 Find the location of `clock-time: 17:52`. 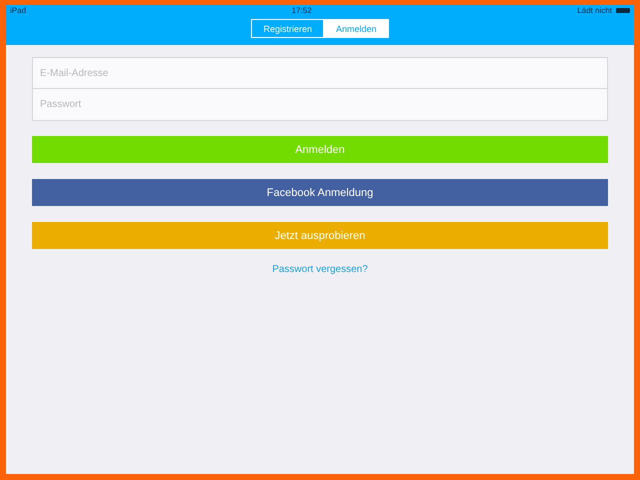

clock-time: 17:52 is located at coordinates (302, 10).